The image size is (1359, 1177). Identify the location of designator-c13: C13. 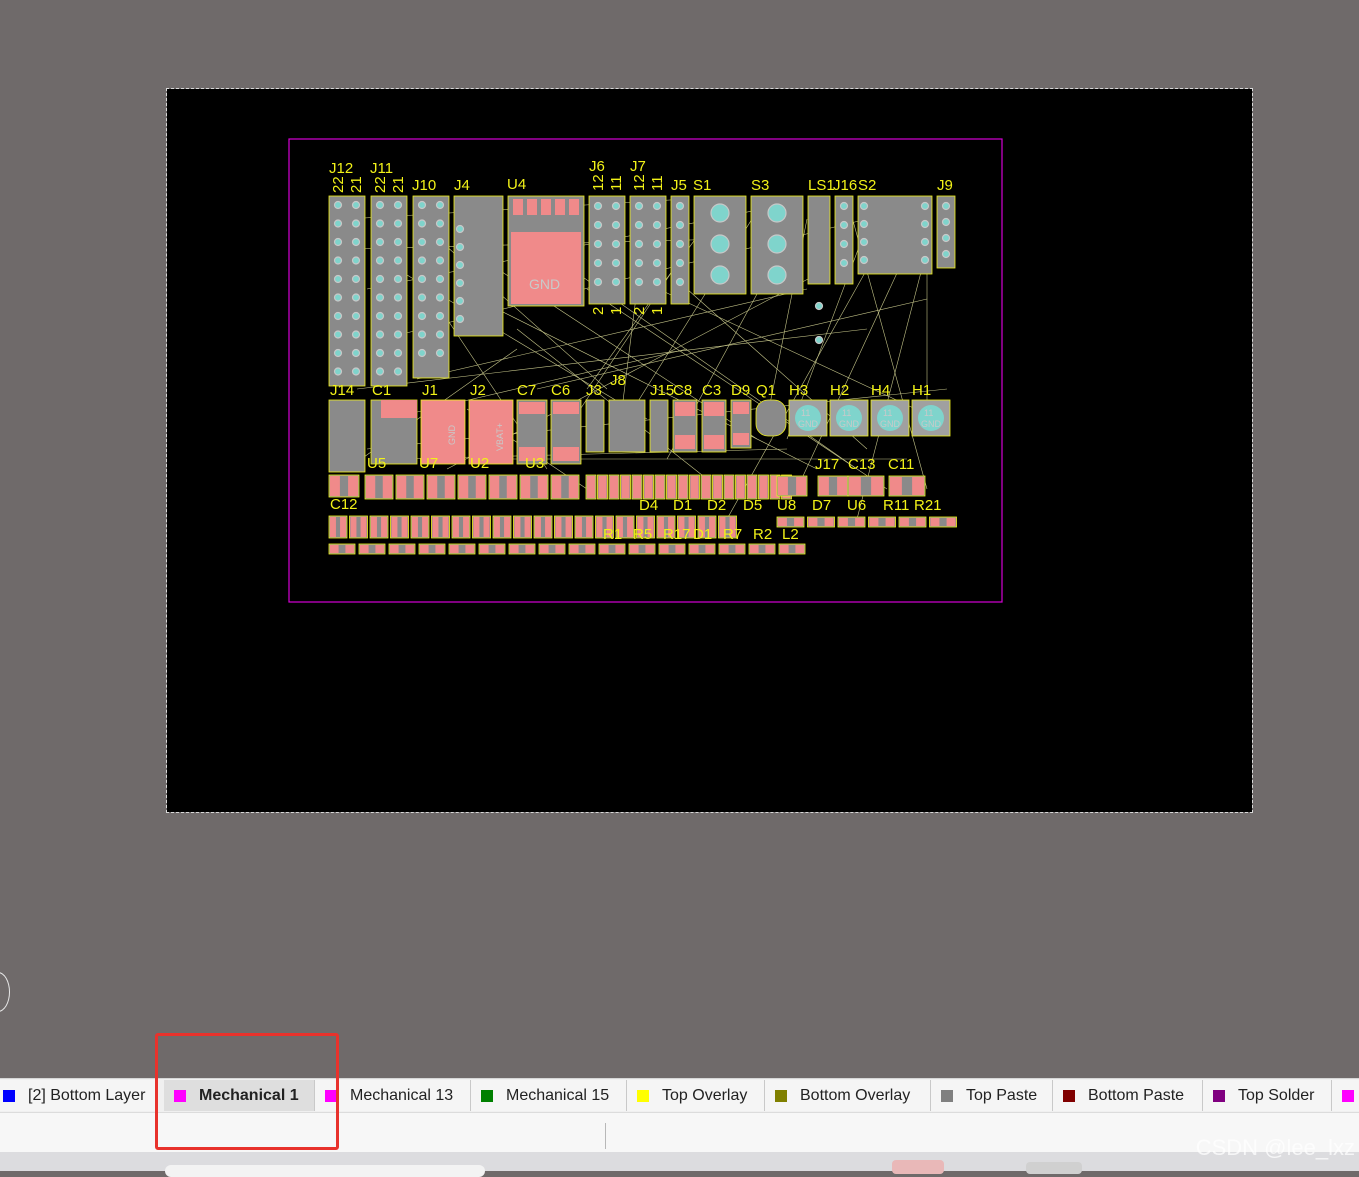
(862, 464).